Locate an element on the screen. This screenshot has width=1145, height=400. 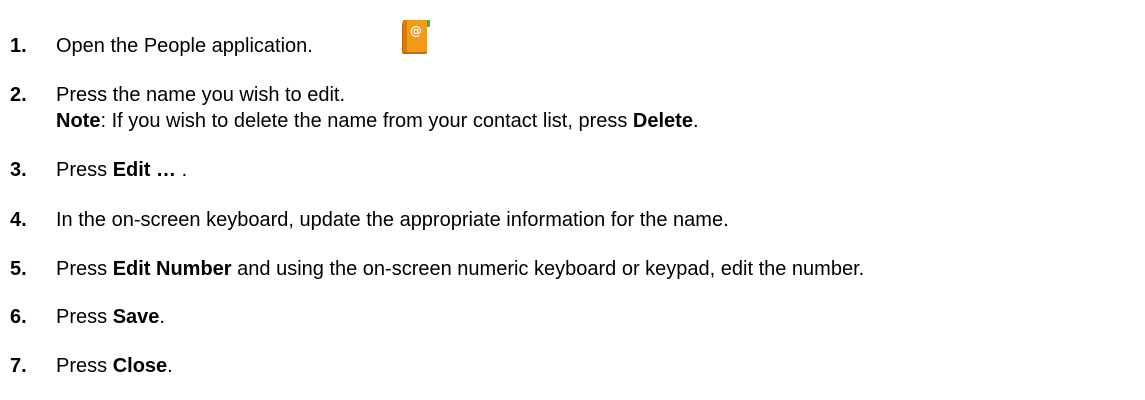
step-number: 1. is located at coordinates (18, 46).